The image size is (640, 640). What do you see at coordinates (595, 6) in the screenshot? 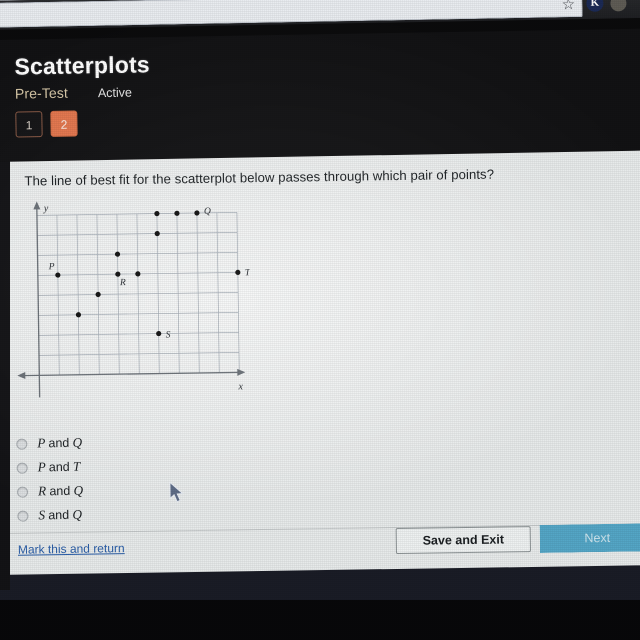
I see `kami-extension-icon: K` at bounding box center [595, 6].